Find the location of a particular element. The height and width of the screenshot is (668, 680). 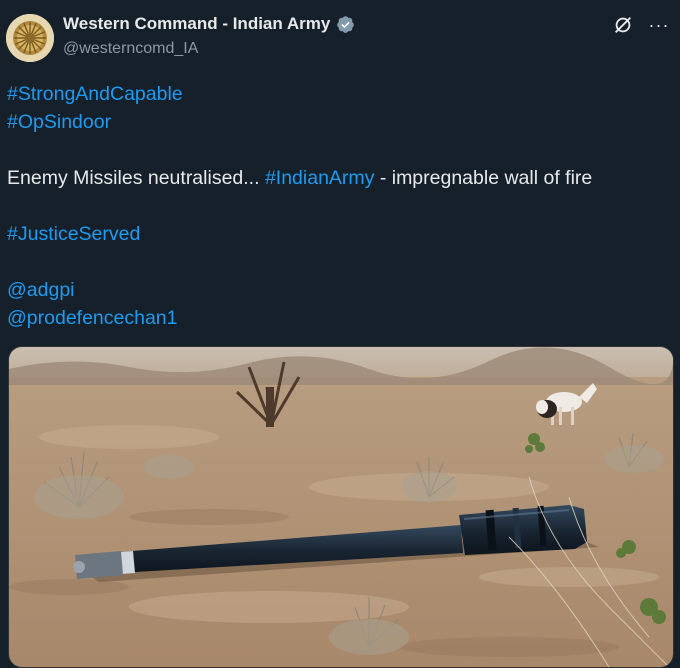

mention-adgpi: @adgpi is located at coordinates (41, 290).